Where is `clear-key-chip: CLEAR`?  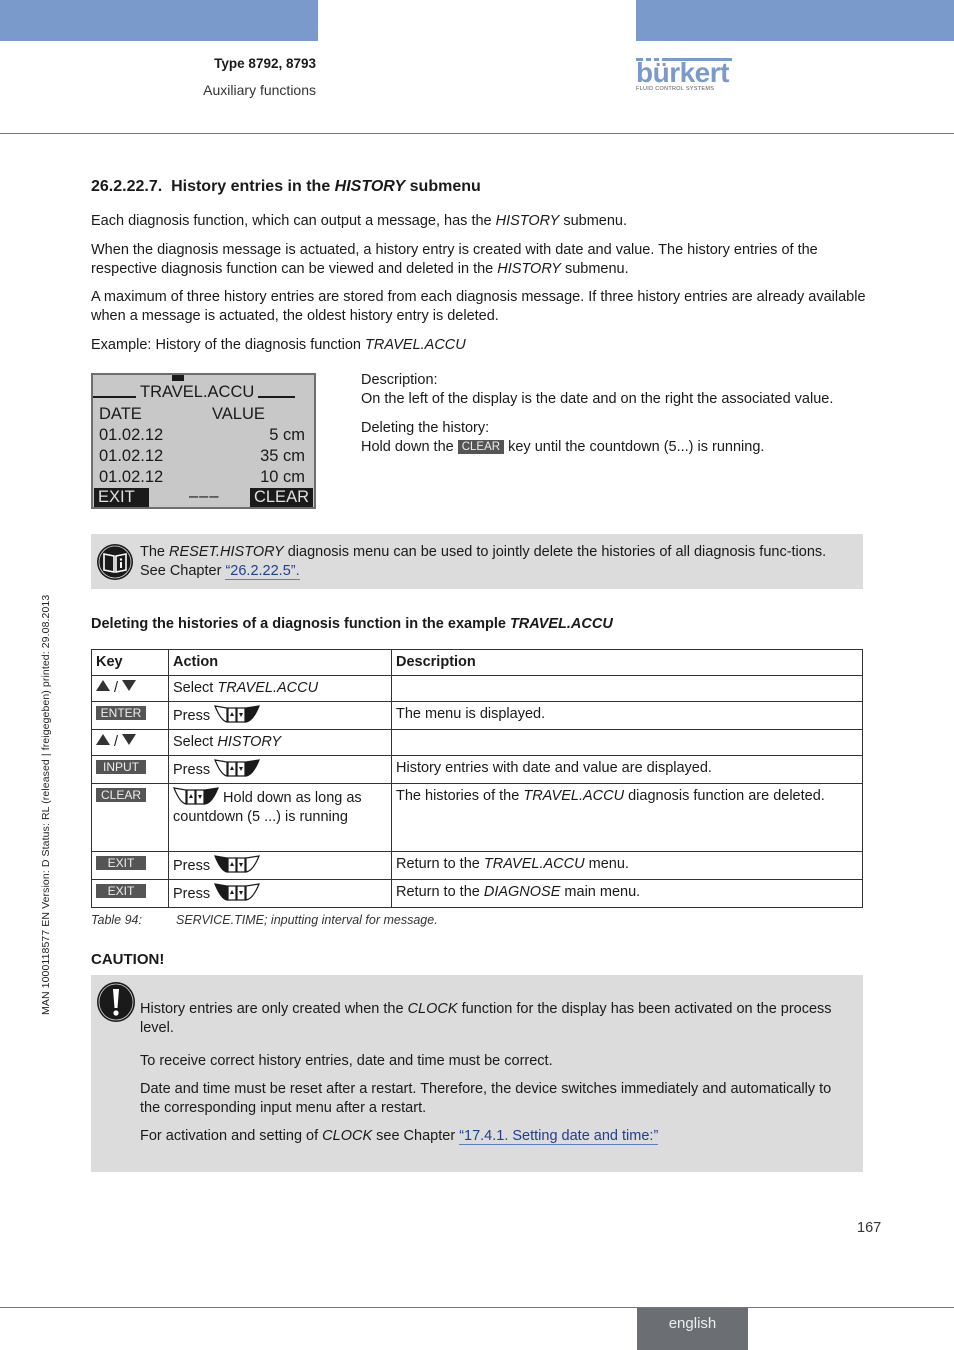 clear-key-chip: CLEAR is located at coordinates (481, 447).